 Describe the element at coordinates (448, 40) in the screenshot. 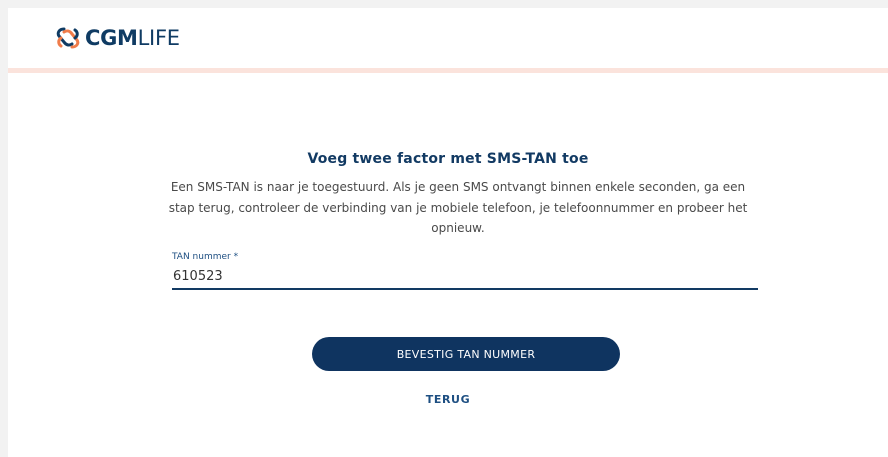

I see `header: CGMLIFE` at that location.